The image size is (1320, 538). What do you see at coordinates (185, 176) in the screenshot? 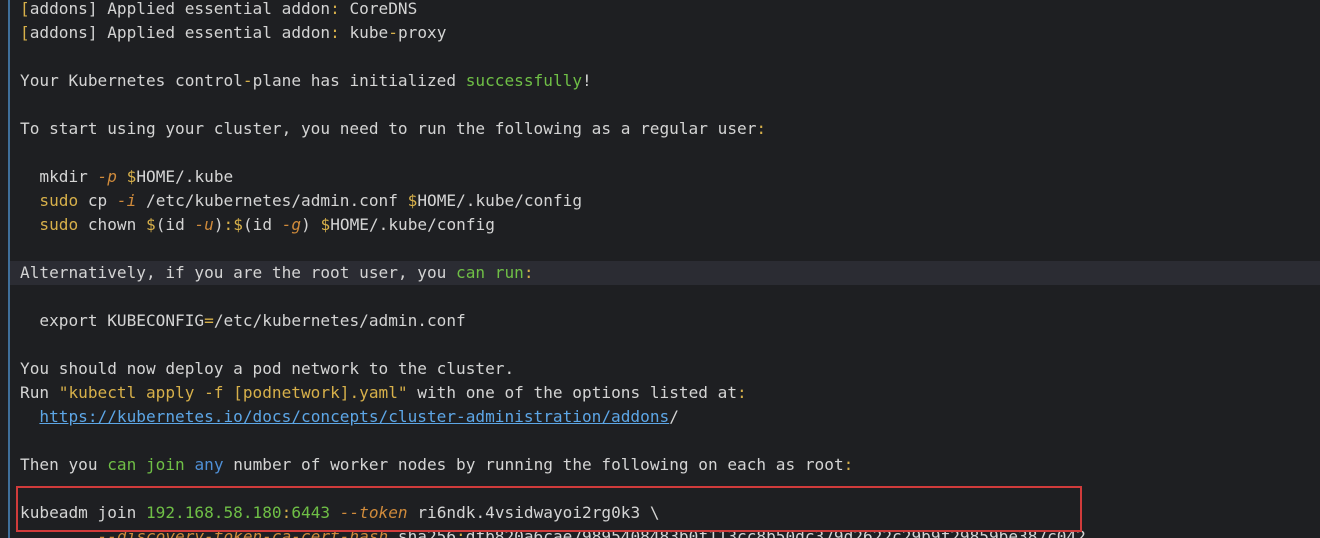
I see `terminal-text: HOME/.kube` at bounding box center [185, 176].